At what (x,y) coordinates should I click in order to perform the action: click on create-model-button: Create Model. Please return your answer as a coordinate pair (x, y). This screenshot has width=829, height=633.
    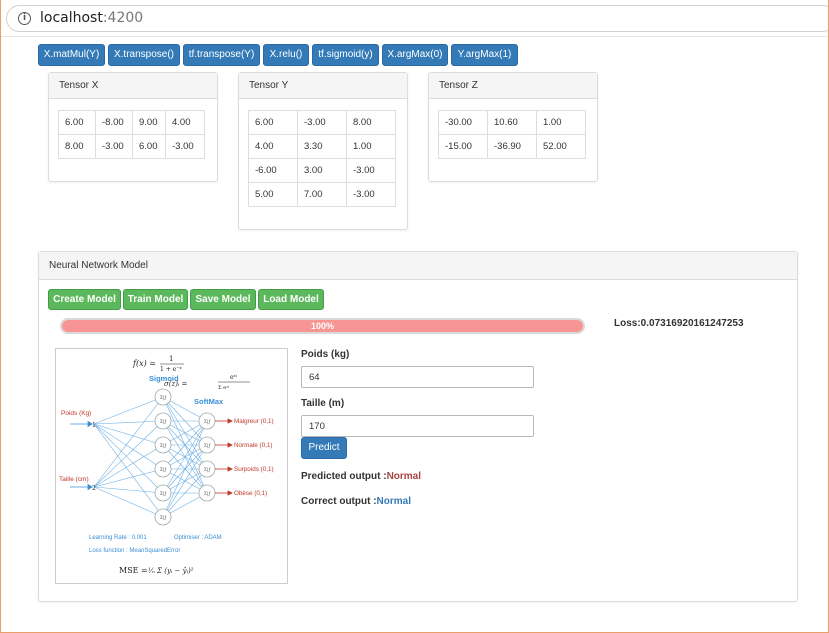
    Looking at the image, I should click on (84, 299).